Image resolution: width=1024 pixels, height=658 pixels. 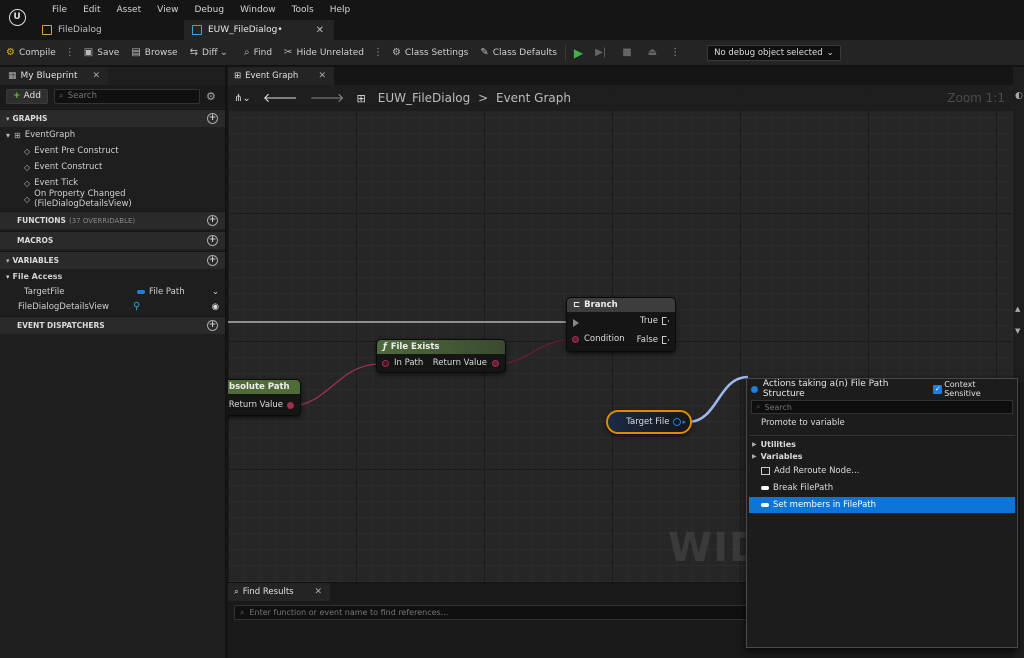 What do you see at coordinates (212, 260) in the screenshot?
I see `add-variable-icon: +` at bounding box center [212, 260].